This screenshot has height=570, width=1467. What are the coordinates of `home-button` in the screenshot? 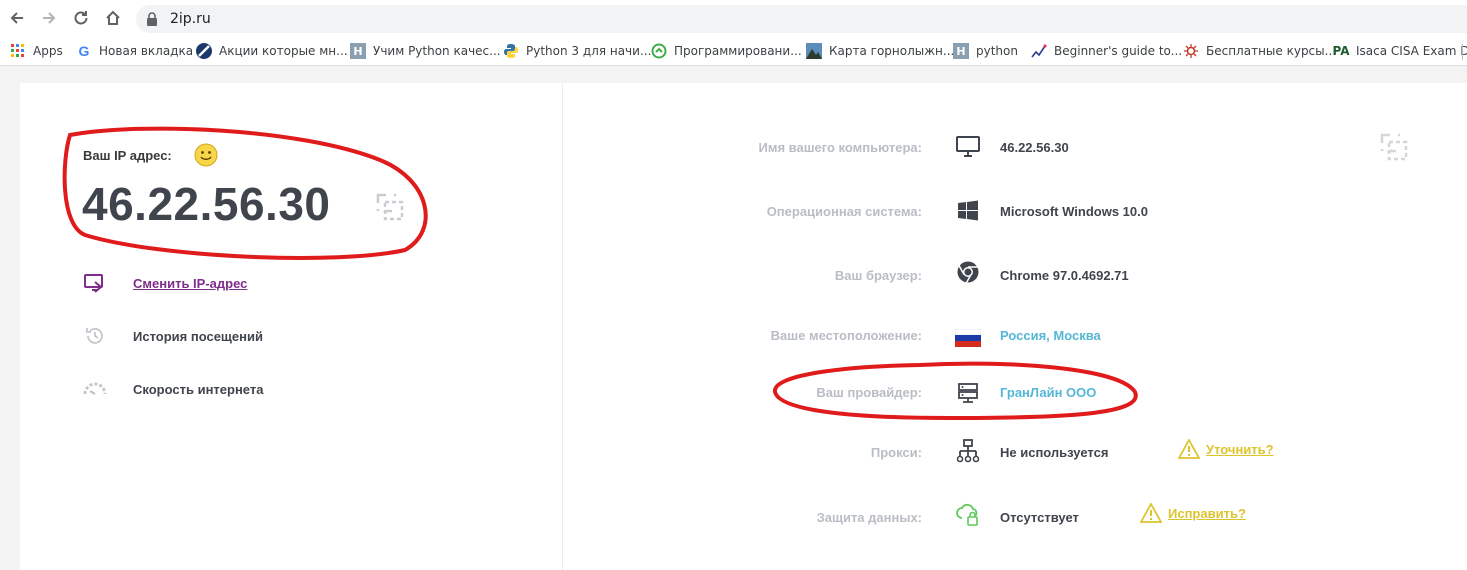 It's located at (113, 18).